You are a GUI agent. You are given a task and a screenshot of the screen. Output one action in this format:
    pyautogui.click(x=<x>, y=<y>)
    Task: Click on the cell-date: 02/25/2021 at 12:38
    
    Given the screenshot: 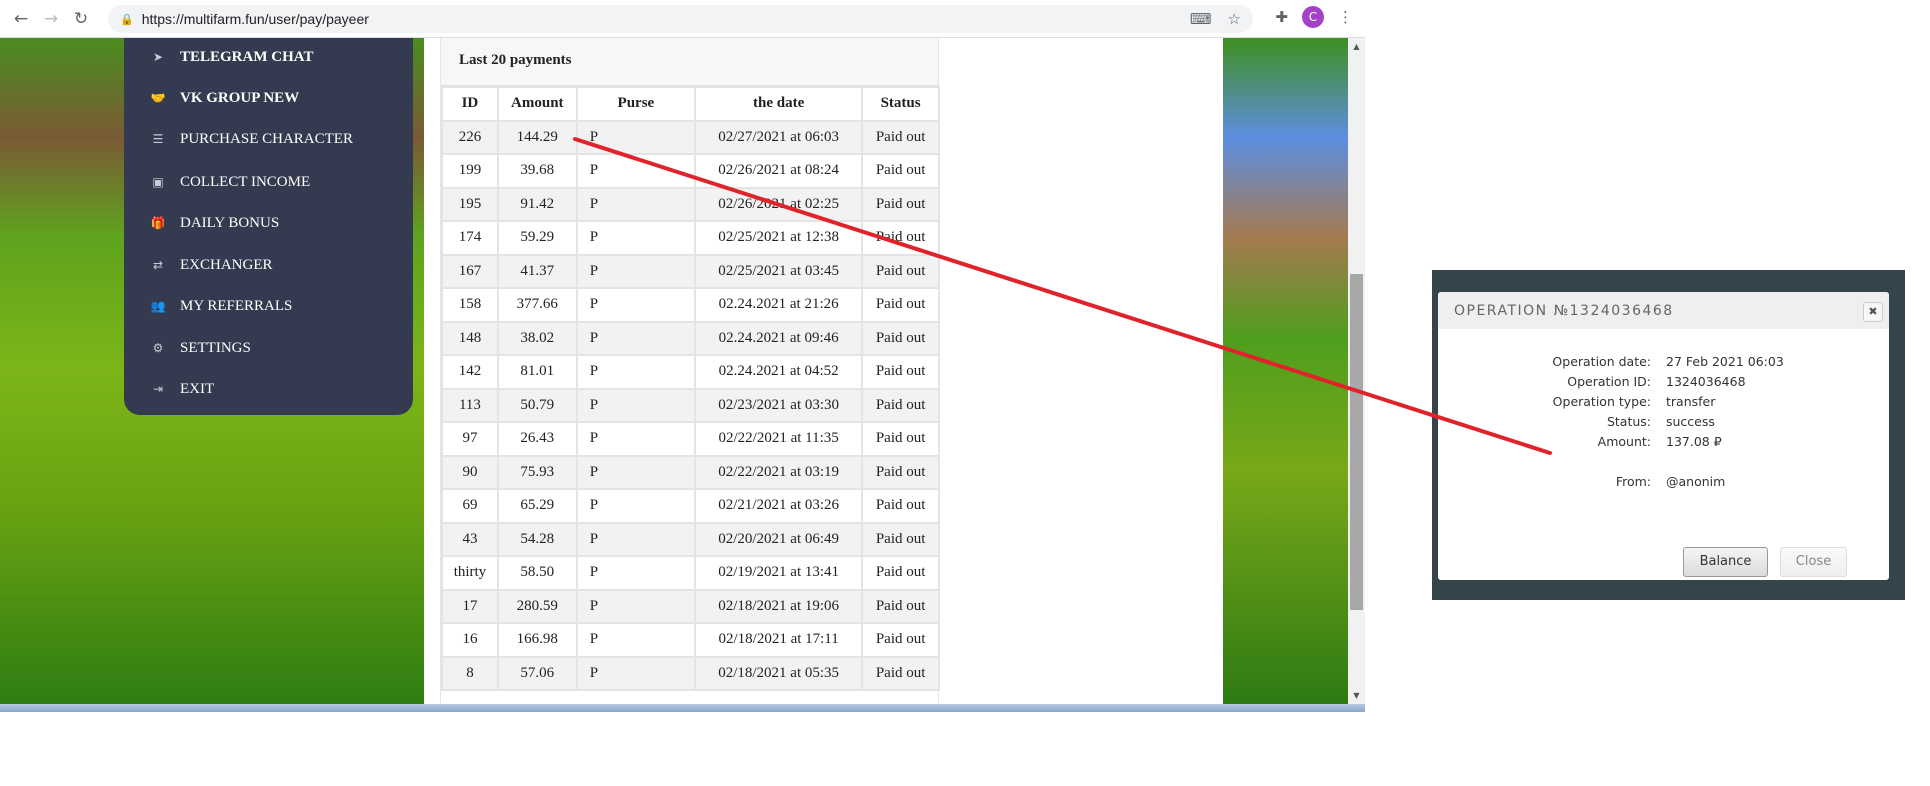 What is the action you would take?
    pyautogui.click(x=779, y=238)
    